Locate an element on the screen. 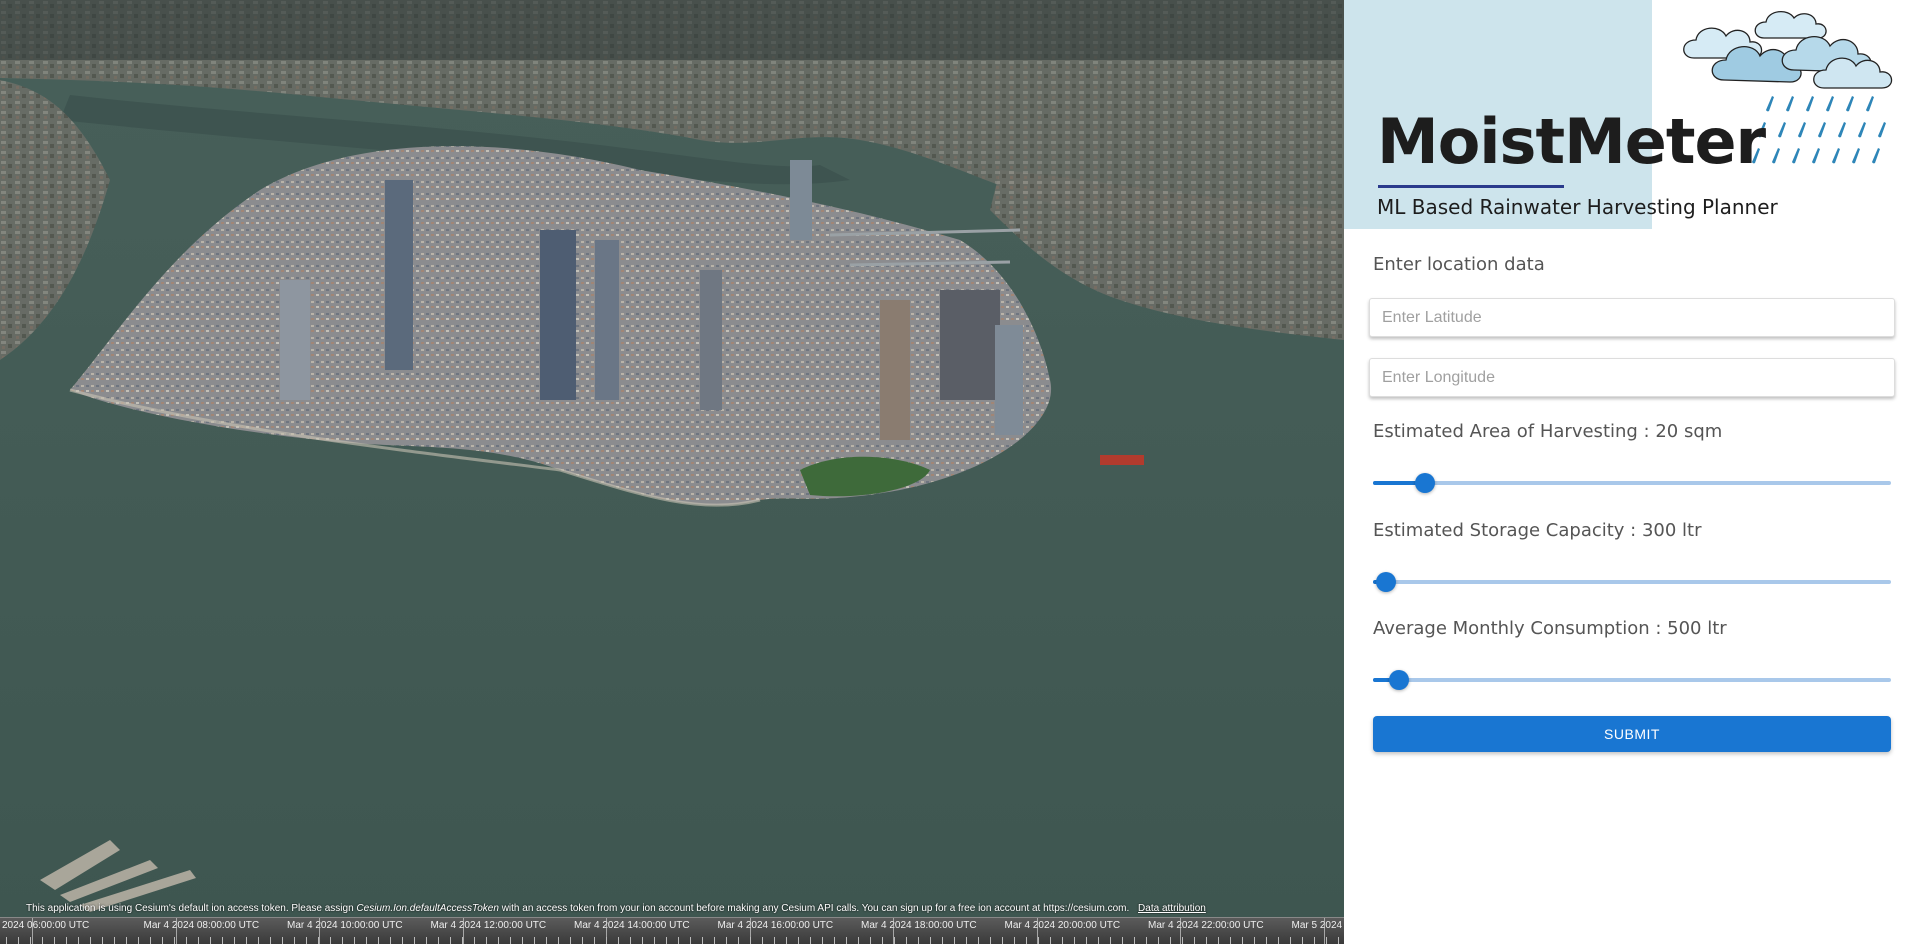 Image resolution: width=1920 pixels, height=944 pixels. cesium-link: https://cesium.com. is located at coordinates (1086, 908).